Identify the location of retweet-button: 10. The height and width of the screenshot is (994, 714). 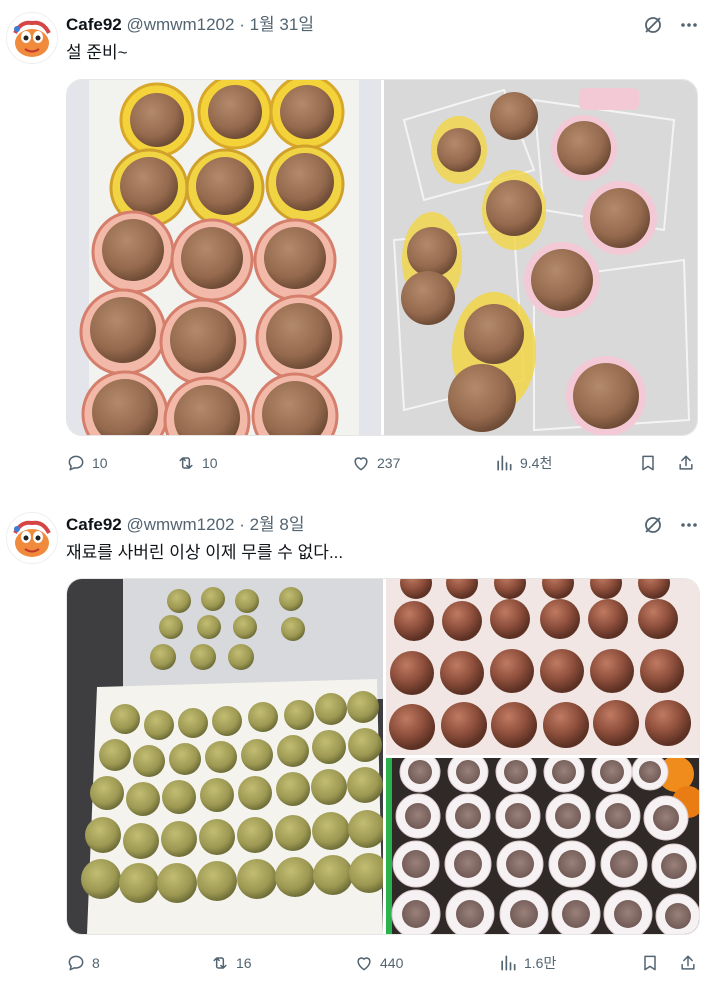
(197, 463).